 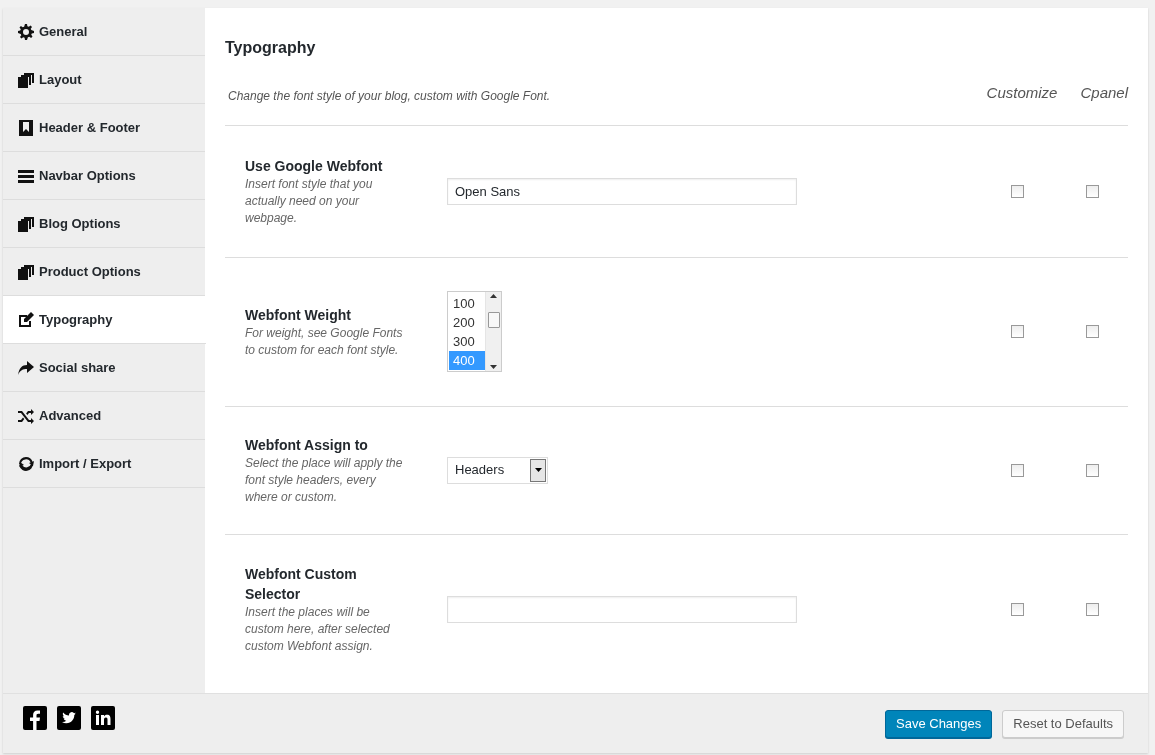 What do you see at coordinates (324, 341) in the screenshot?
I see `option-help: For weight, see Google Fonts to custom for each font style.` at bounding box center [324, 341].